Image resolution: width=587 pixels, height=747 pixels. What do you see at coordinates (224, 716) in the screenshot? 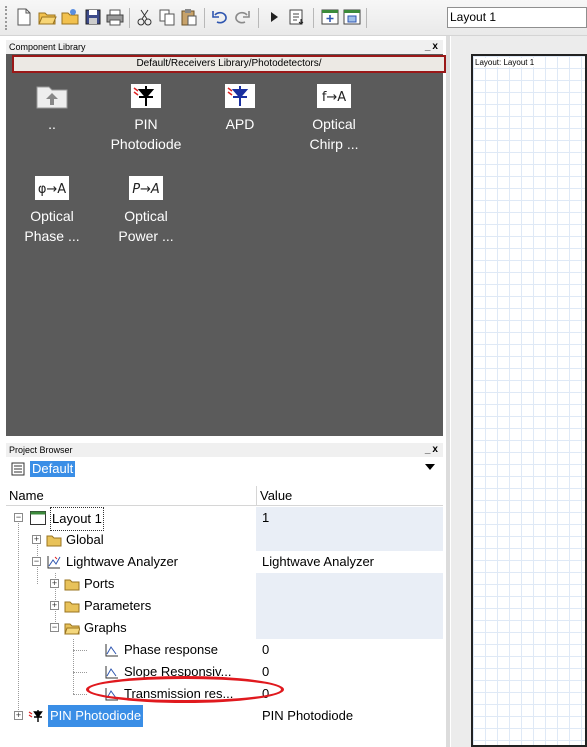
I see `tree-row: + PIN Photodiode PIN Photodiode` at bounding box center [224, 716].